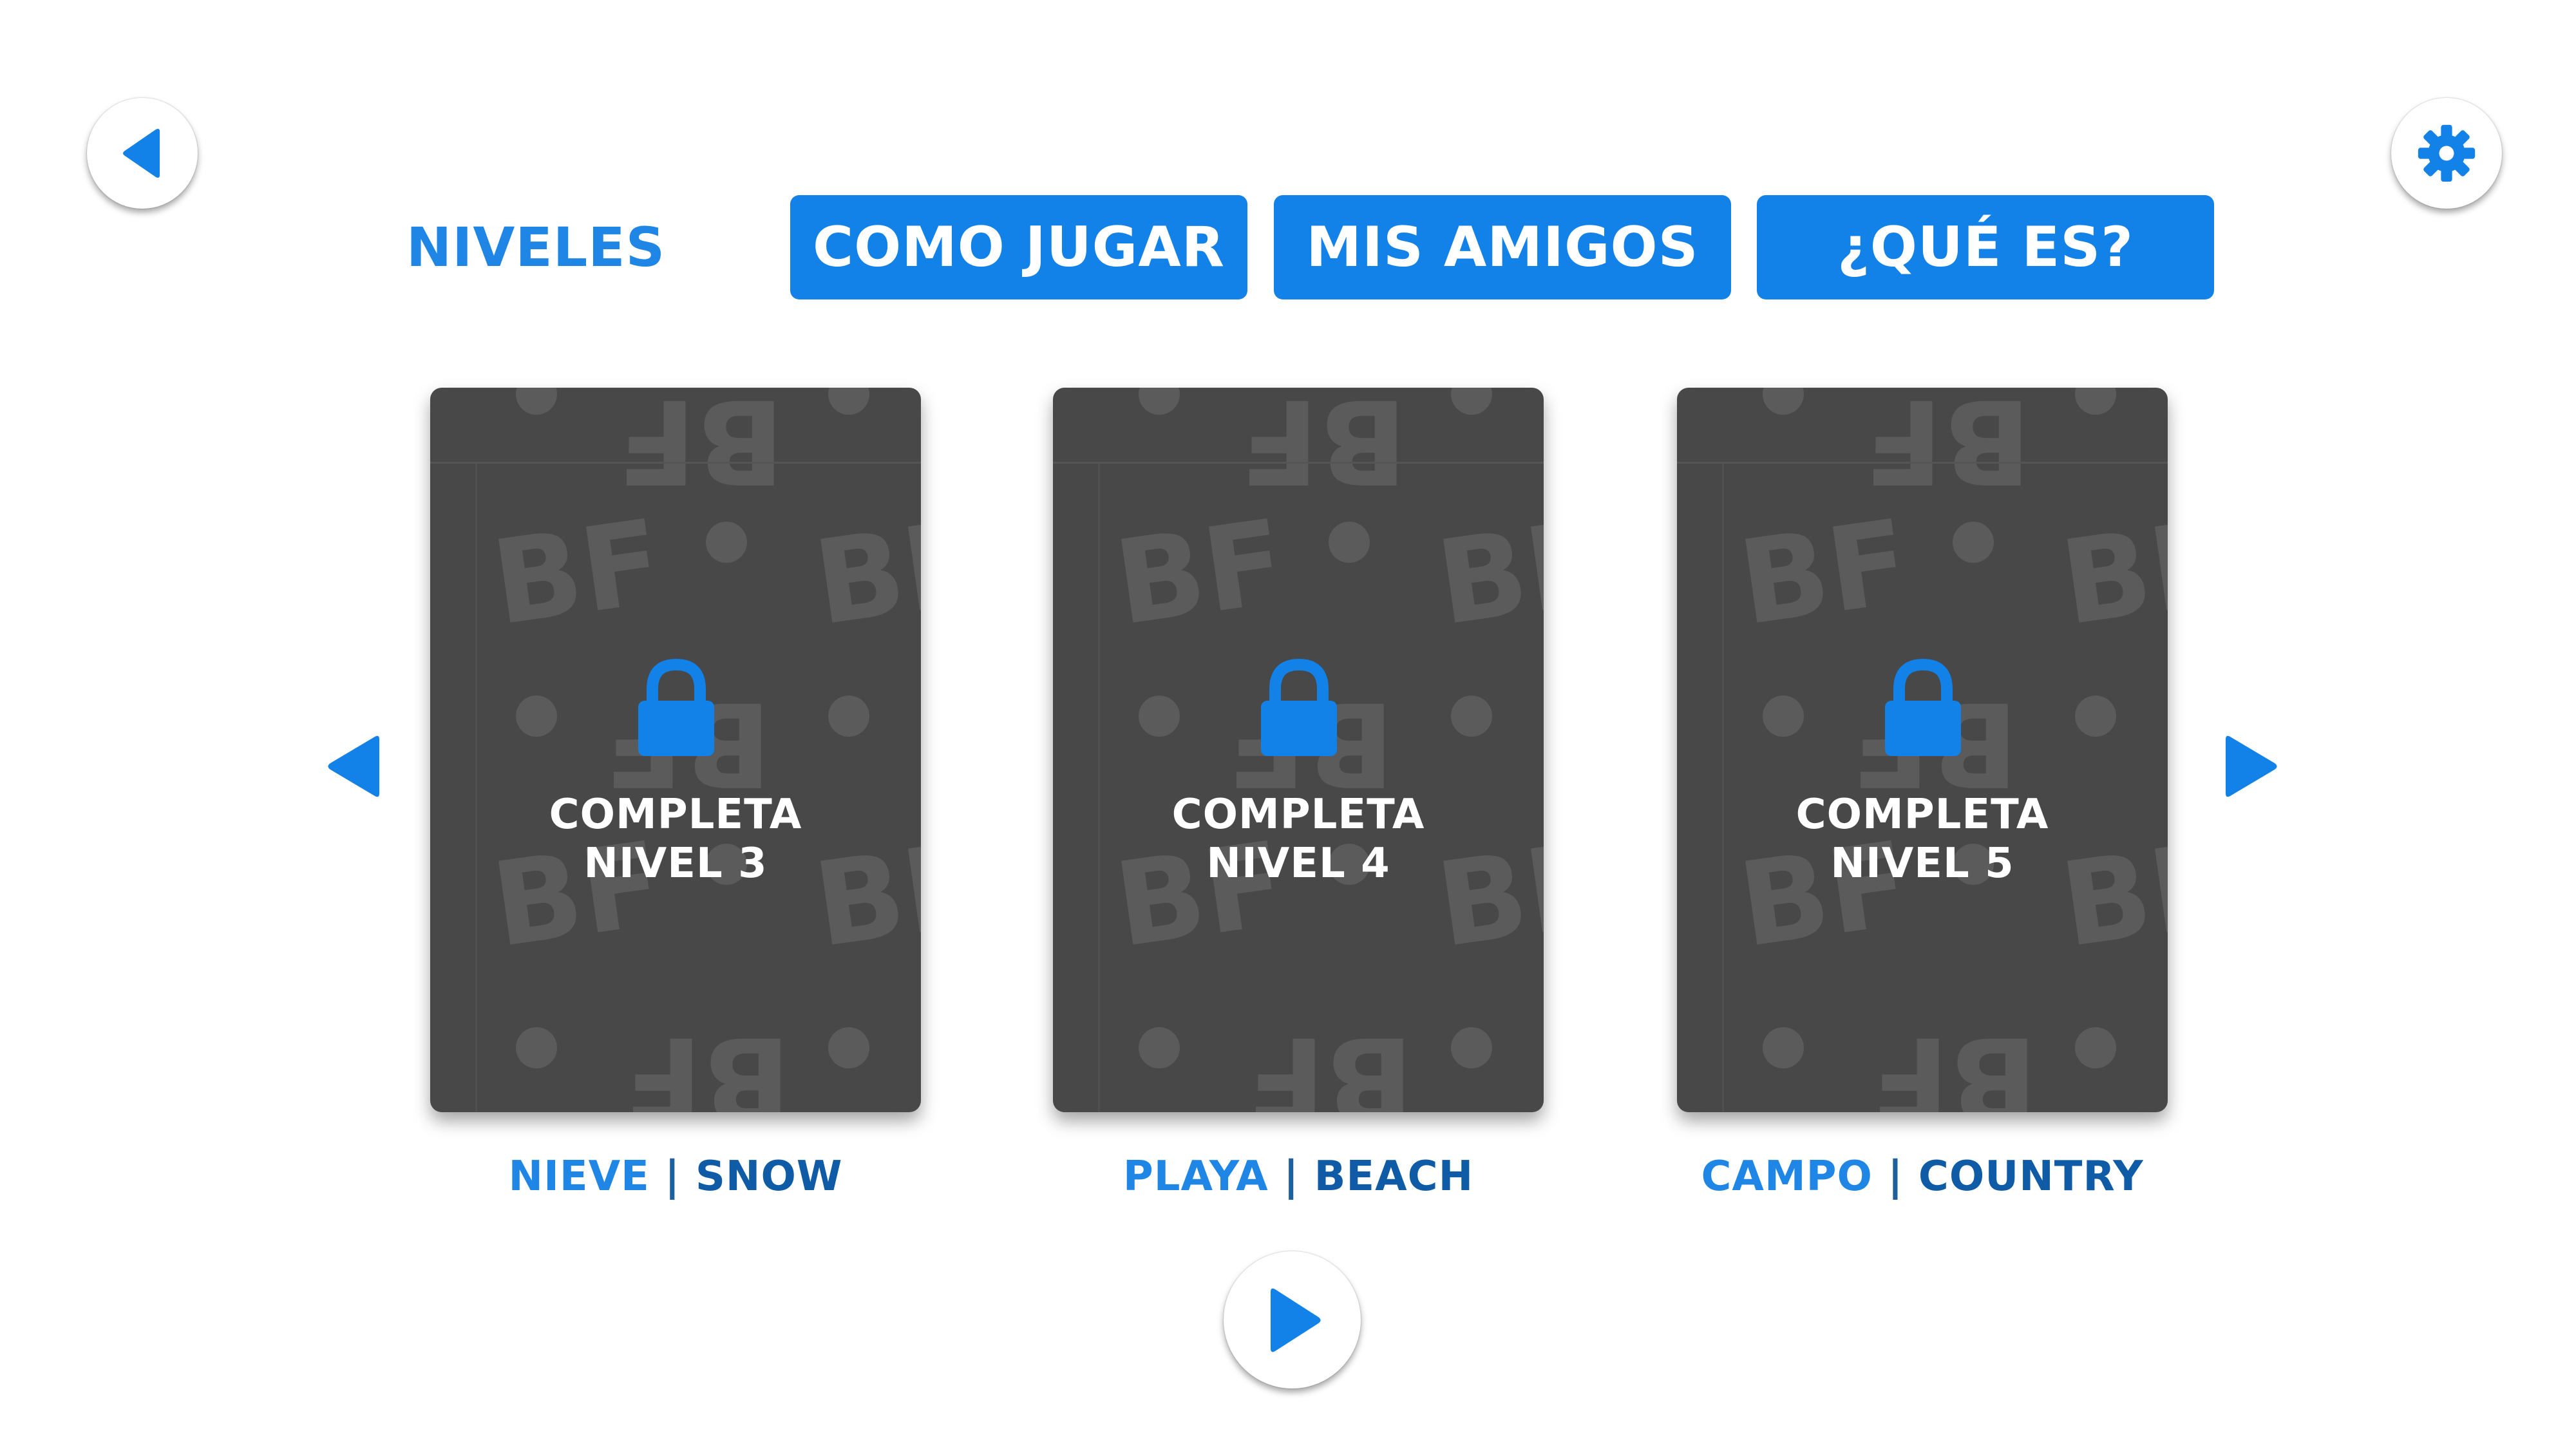  Describe the element at coordinates (1298, 863) in the screenshot. I see `lock-line-2: NIVEL 4` at that location.